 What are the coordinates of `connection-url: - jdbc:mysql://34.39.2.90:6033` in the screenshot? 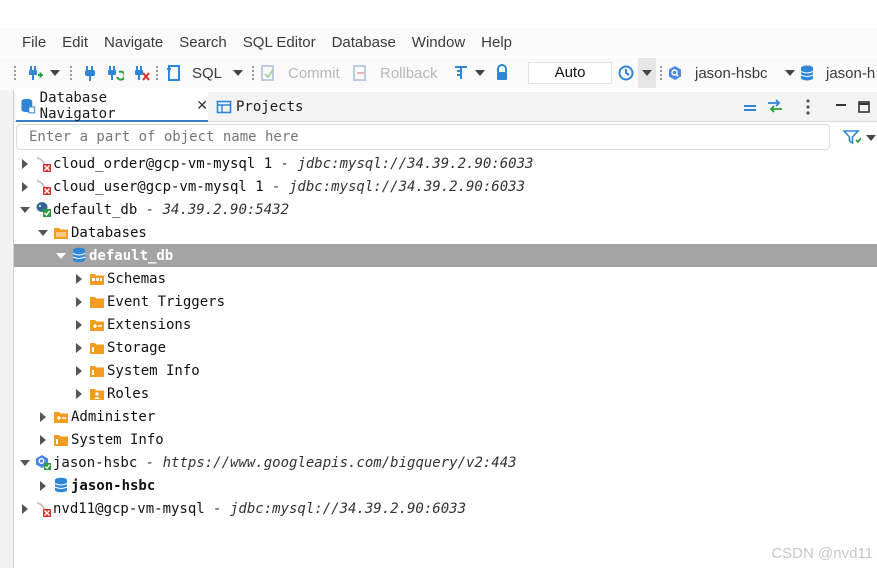 It's located at (335, 508).